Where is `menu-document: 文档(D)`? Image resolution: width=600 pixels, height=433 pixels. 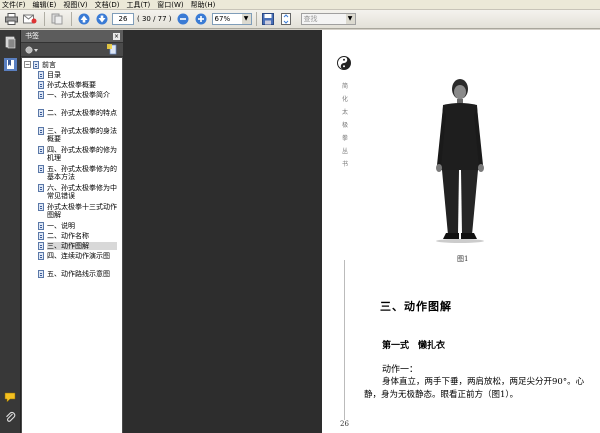 menu-document: 文档(D) is located at coordinates (107, 5).